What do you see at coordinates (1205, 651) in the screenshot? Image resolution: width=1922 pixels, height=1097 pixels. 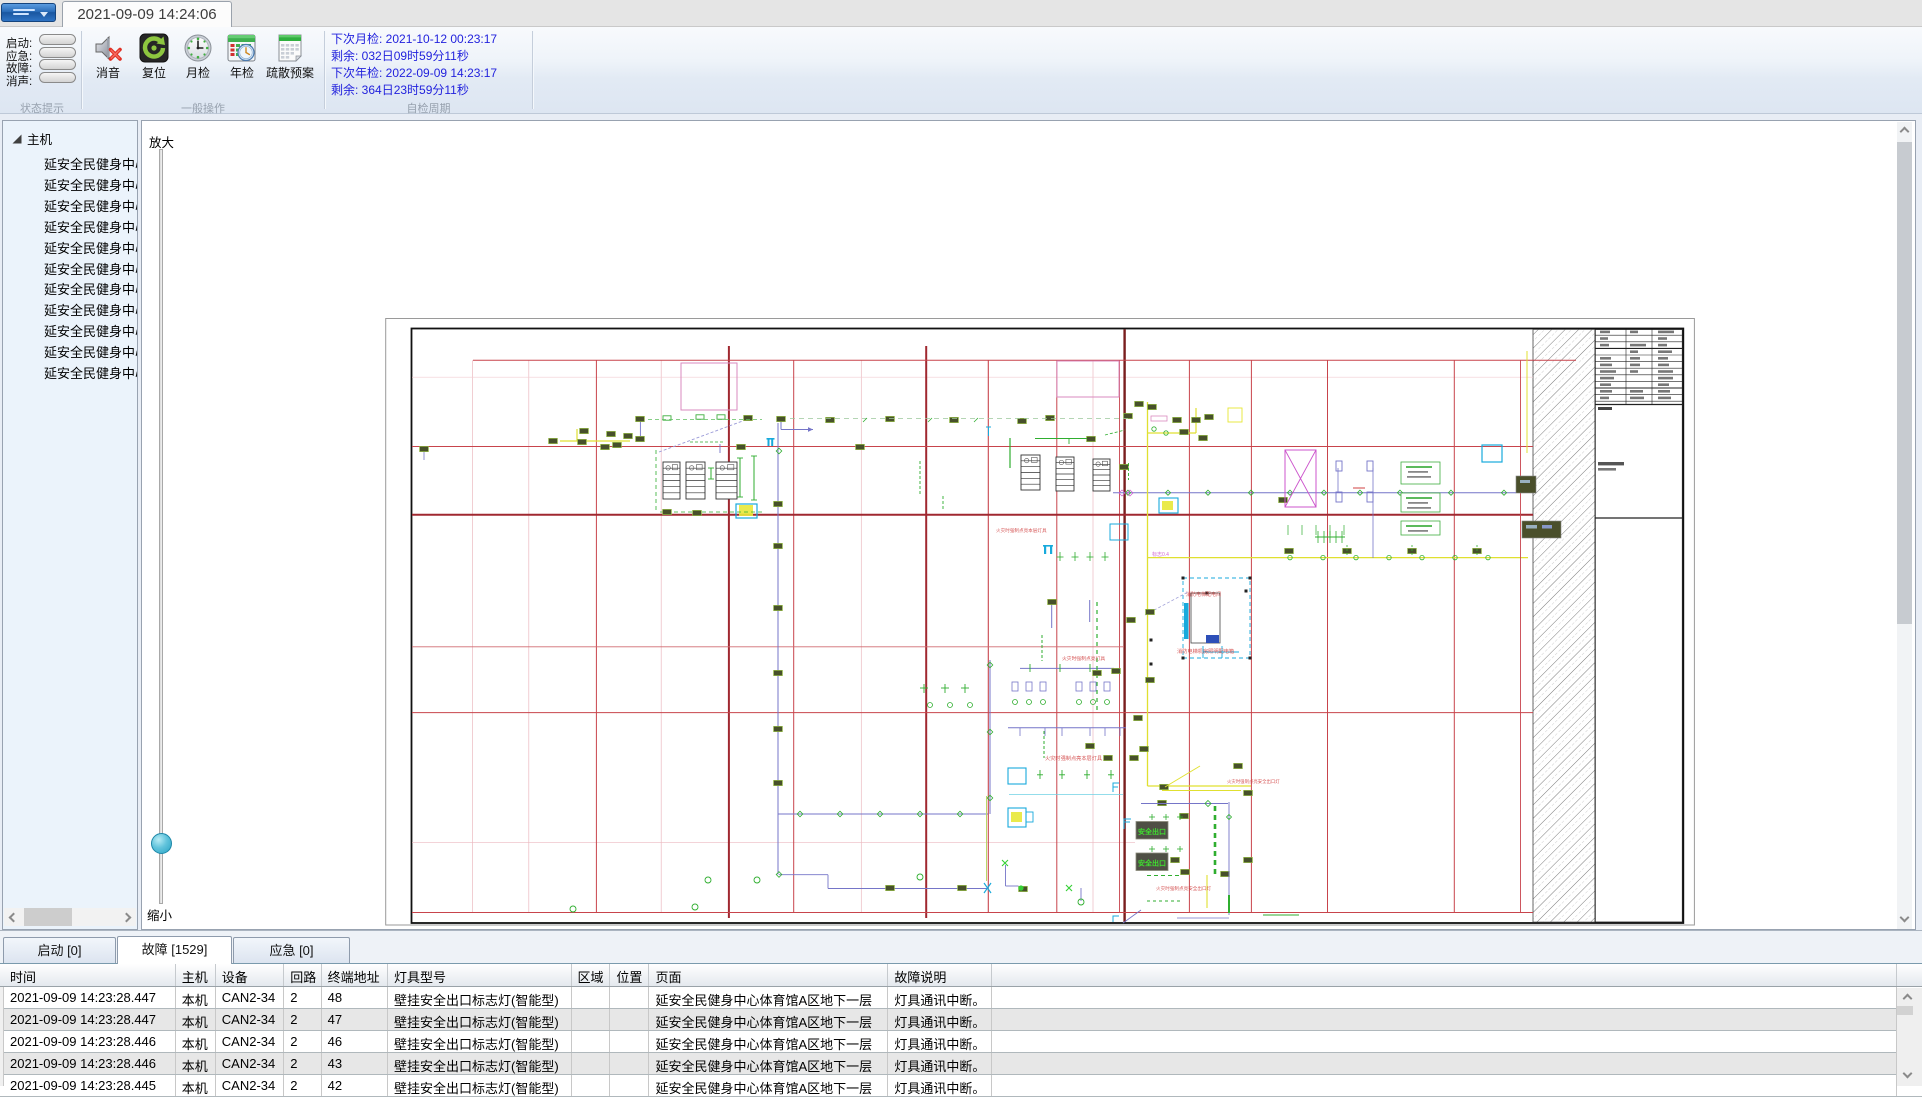 I see `svg-text: 消防电梯机房照明配电箱` at bounding box center [1205, 651].